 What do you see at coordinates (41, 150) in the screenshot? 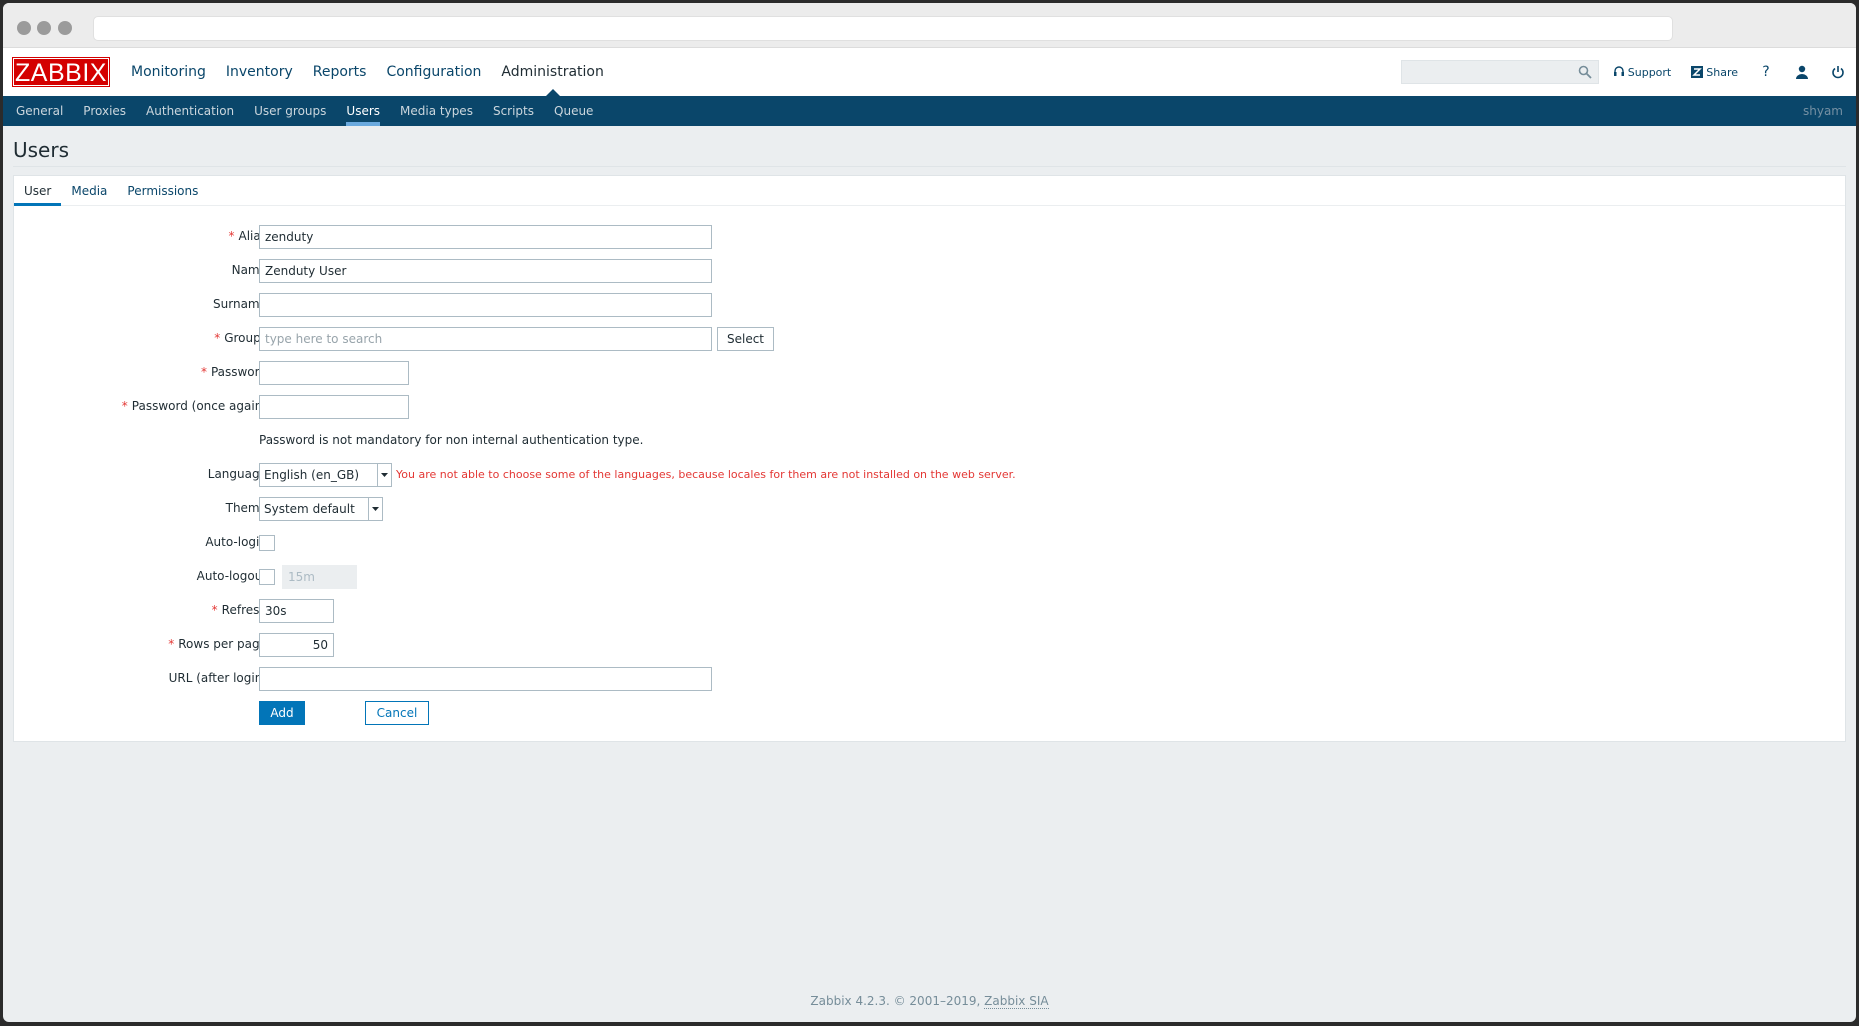
I see `page-title: Users` at bounding box center [41, 150].